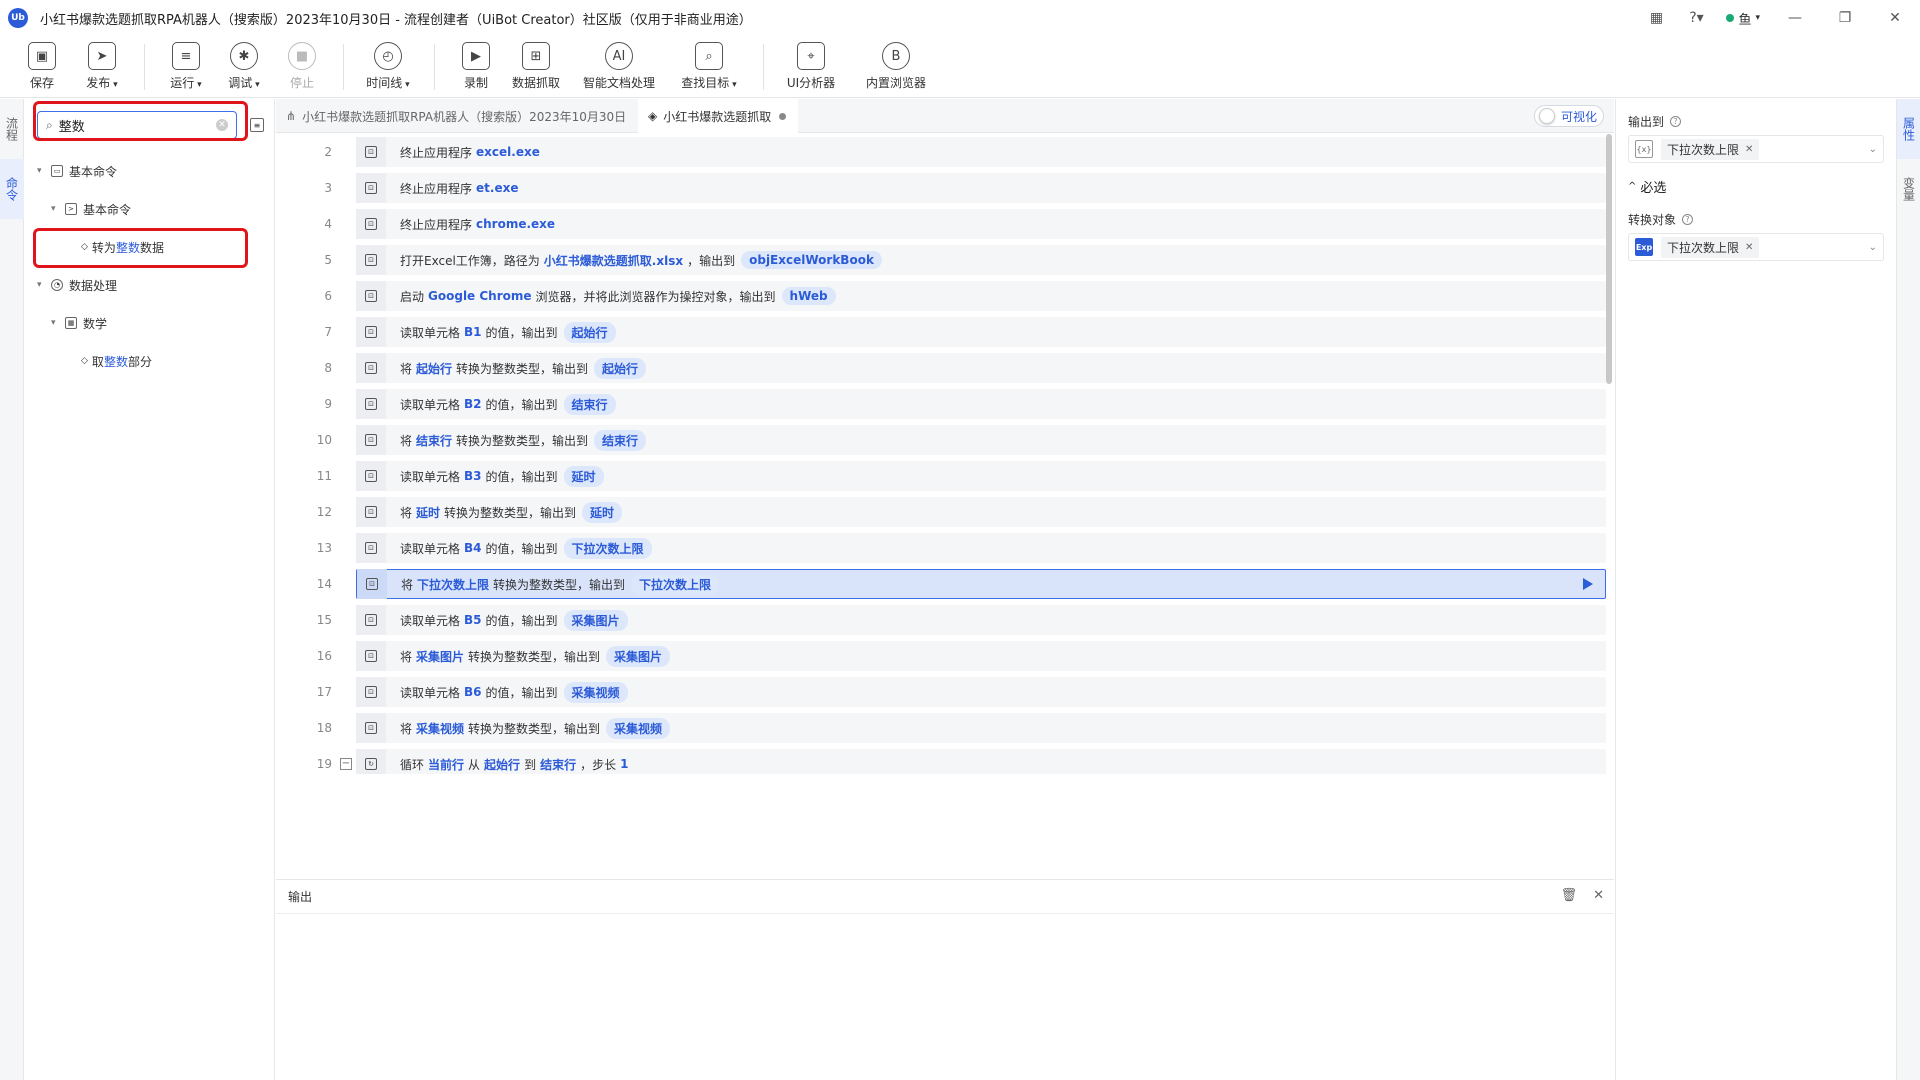 The image size is (1920, 1080). I want to click on builtin-browser-button: B 内置浏览器, so click(896, 67).